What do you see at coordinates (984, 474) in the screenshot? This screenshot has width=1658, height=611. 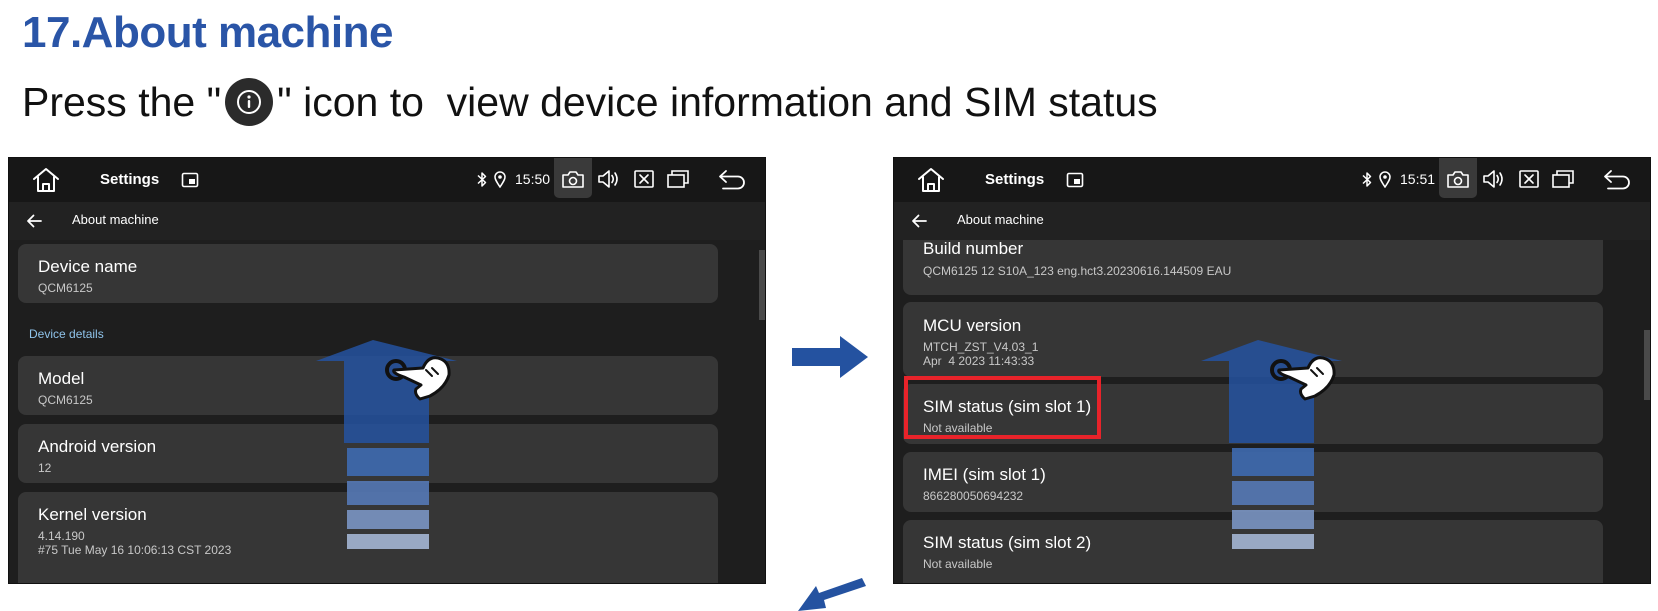 I see `item-title: IMEI (sim slot 1)` at bounding box center [984, 474].